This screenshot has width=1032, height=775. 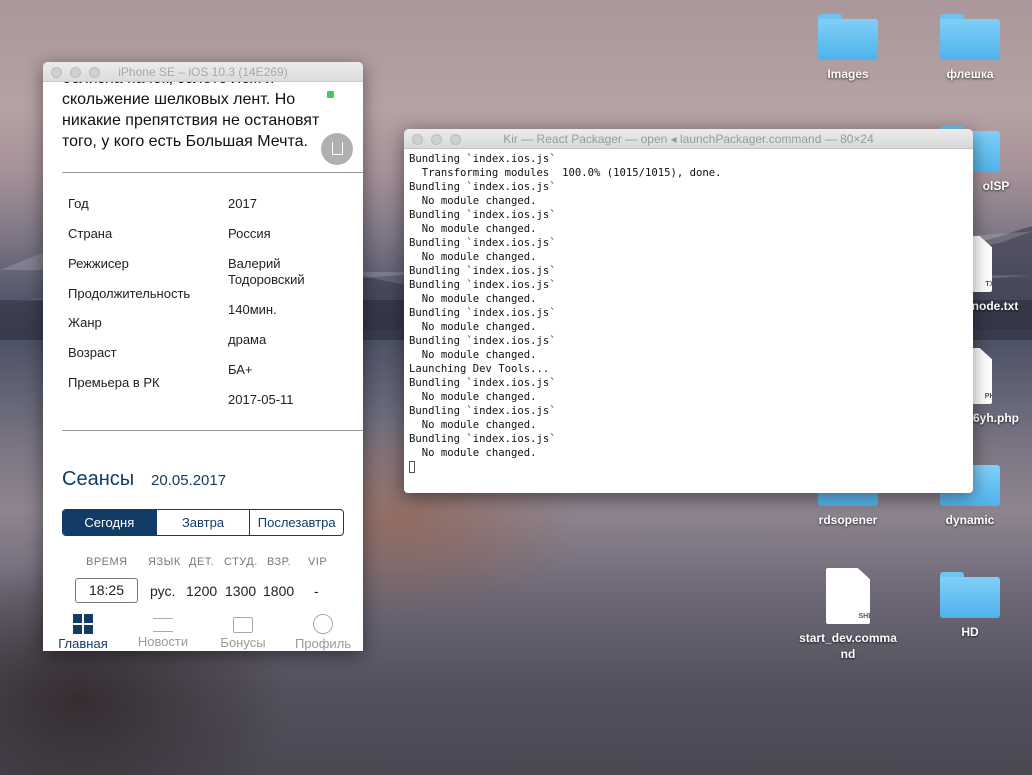 I want to click on tab-label: Бонусы, so click(x=243, y=642).